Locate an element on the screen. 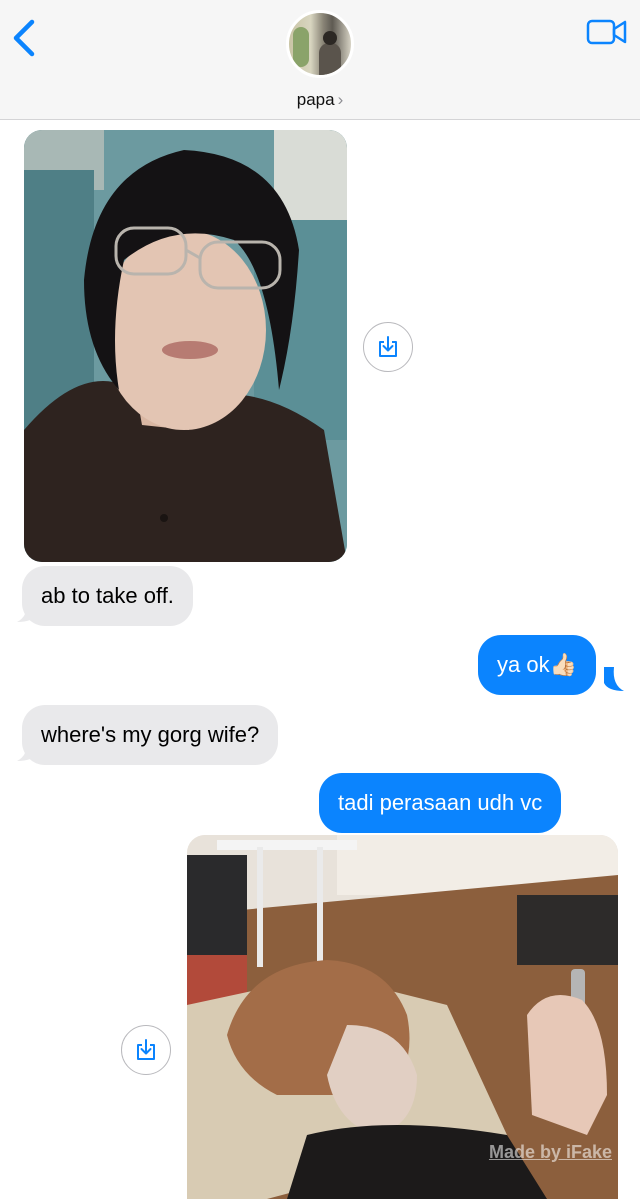  message-text: where's my gorg wife? is located at coordinates (150, 734).